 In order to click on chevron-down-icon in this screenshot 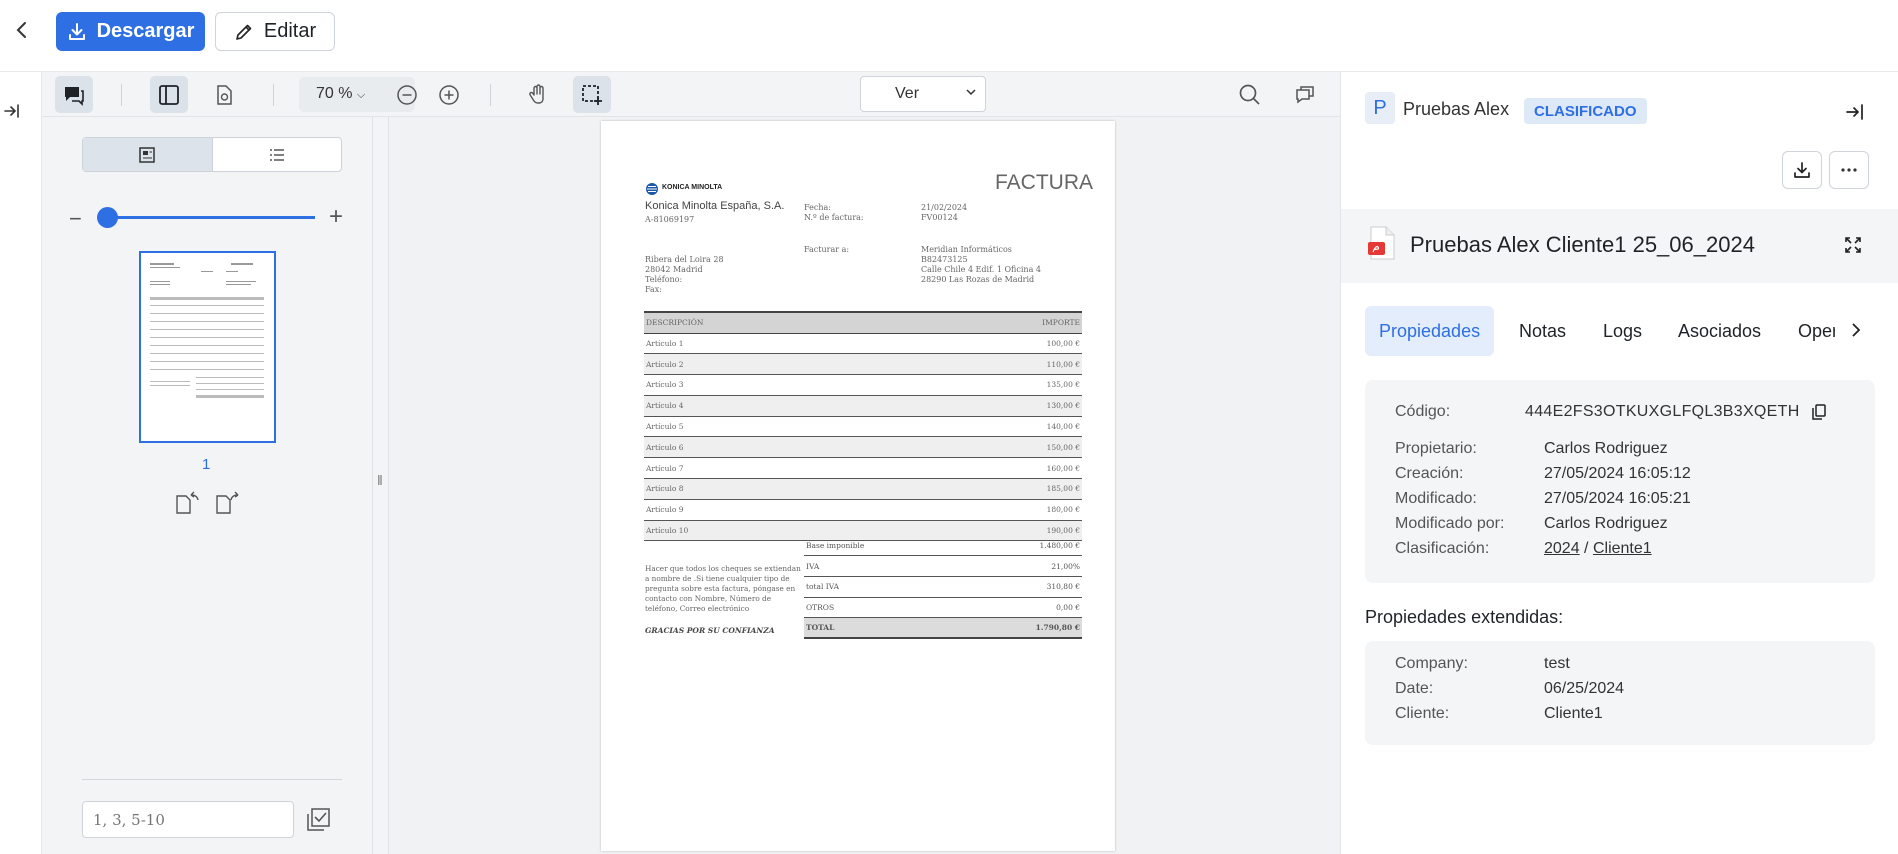, I will do `click(971, 94)`.